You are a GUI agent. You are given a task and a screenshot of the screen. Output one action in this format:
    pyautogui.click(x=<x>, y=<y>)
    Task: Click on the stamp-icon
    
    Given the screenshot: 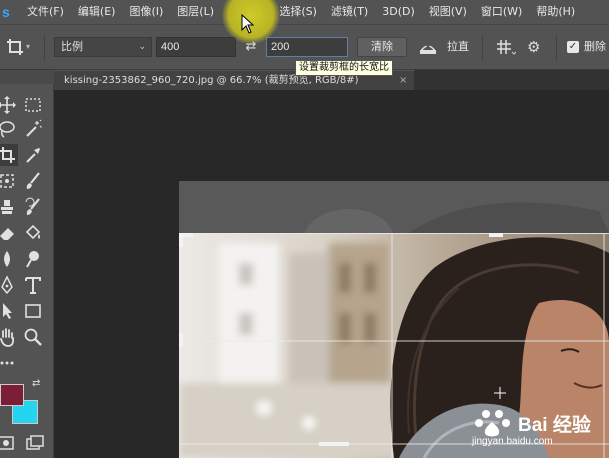 What is the action you would take?
    pyautogui.click(x=9, y=207)
    